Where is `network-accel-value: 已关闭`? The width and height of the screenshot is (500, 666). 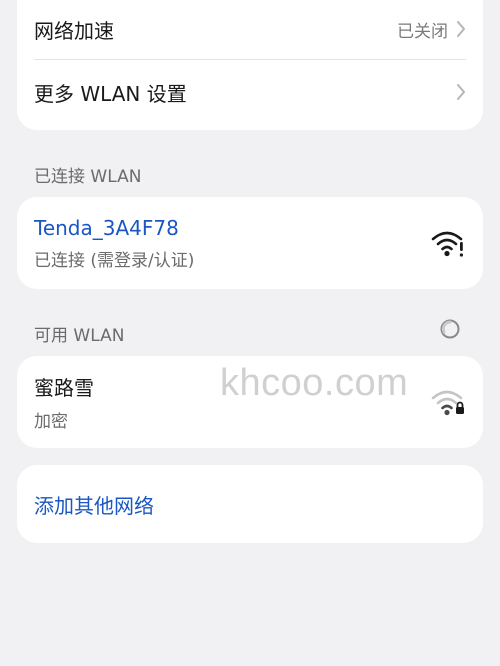 network-accel-value: 已关闭 is located at coordinates (422, 31).